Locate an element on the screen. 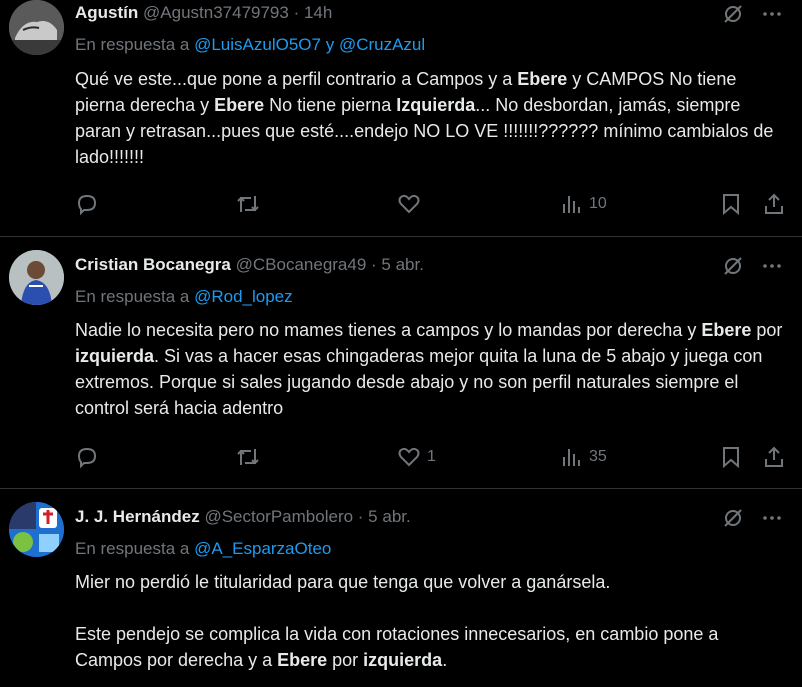 The width and height of the screenshot is (802, 687). like-button: 1 is located at coordinates (416, 457).